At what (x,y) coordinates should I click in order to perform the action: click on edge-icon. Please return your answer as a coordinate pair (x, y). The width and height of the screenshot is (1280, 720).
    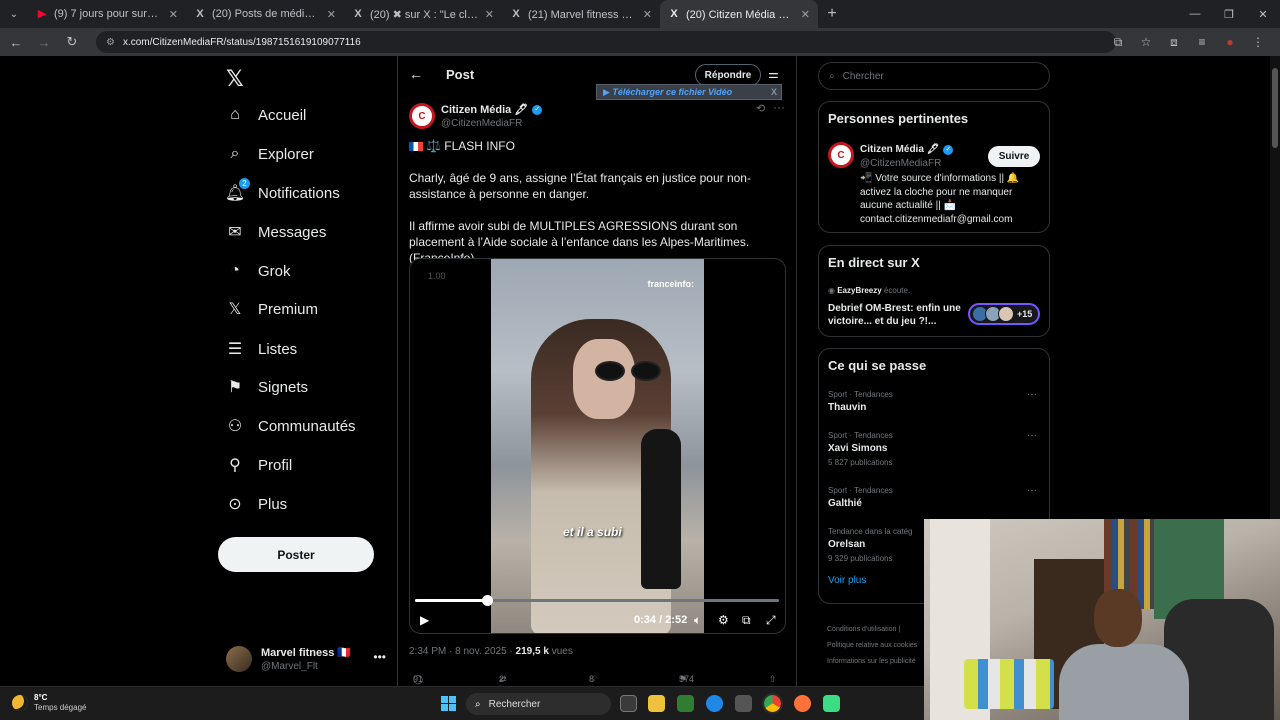
    Looking at the image, I should click on (714, 703).